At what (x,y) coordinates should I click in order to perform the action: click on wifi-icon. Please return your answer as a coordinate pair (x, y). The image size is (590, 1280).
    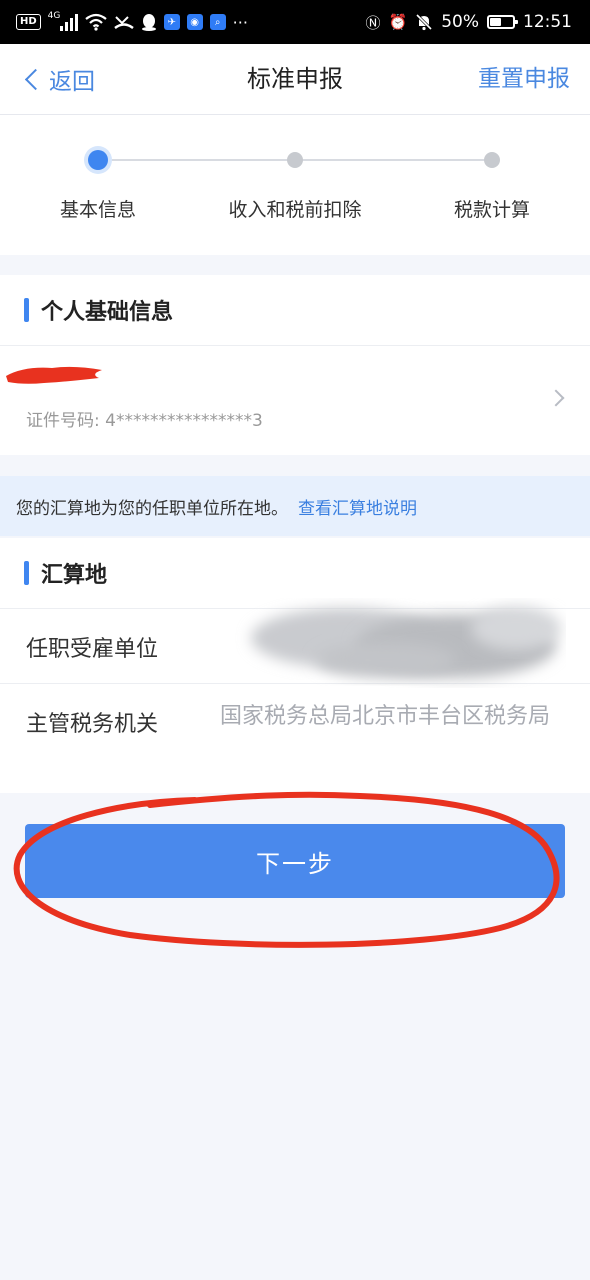
    Looking at the image, I should click on (95, 22).